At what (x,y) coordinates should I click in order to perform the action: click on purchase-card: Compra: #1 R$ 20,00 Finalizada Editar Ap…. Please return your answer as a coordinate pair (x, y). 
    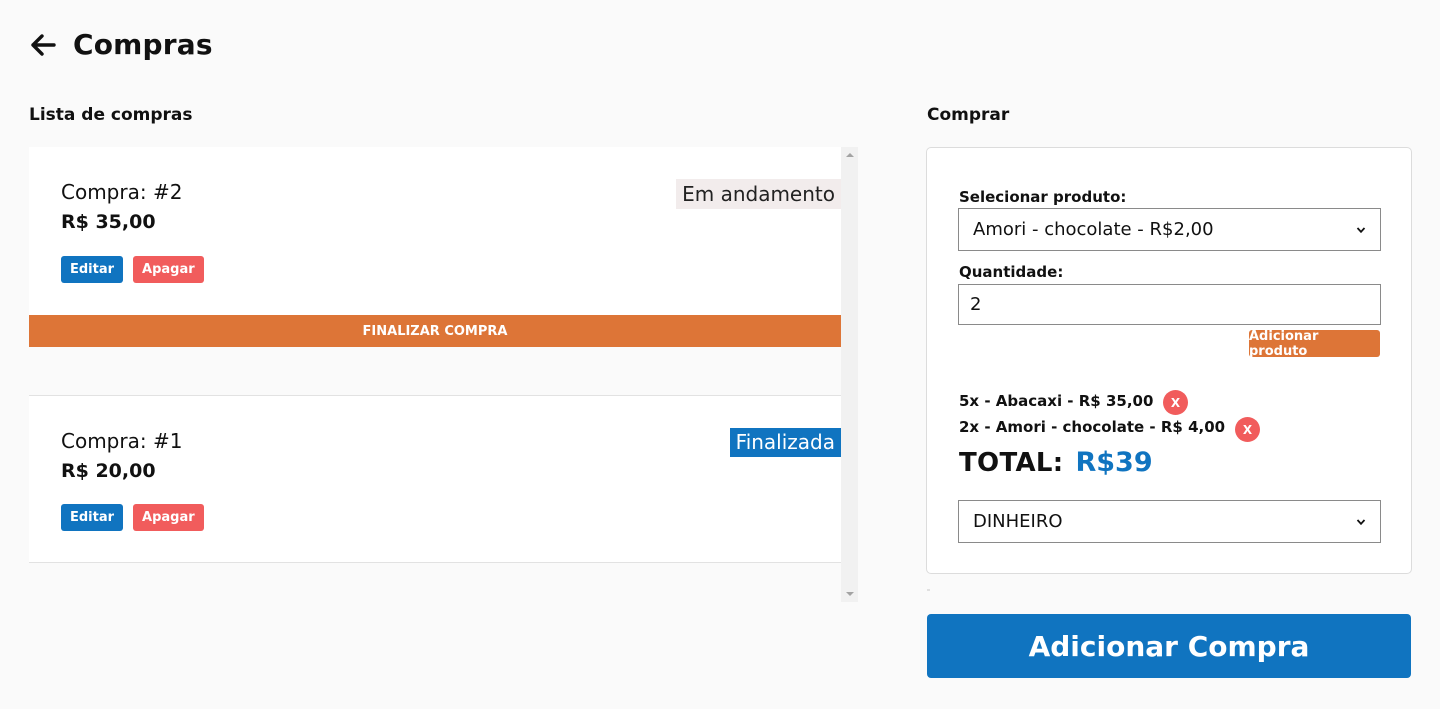
    Looking at the image, I should click on (435, 479).